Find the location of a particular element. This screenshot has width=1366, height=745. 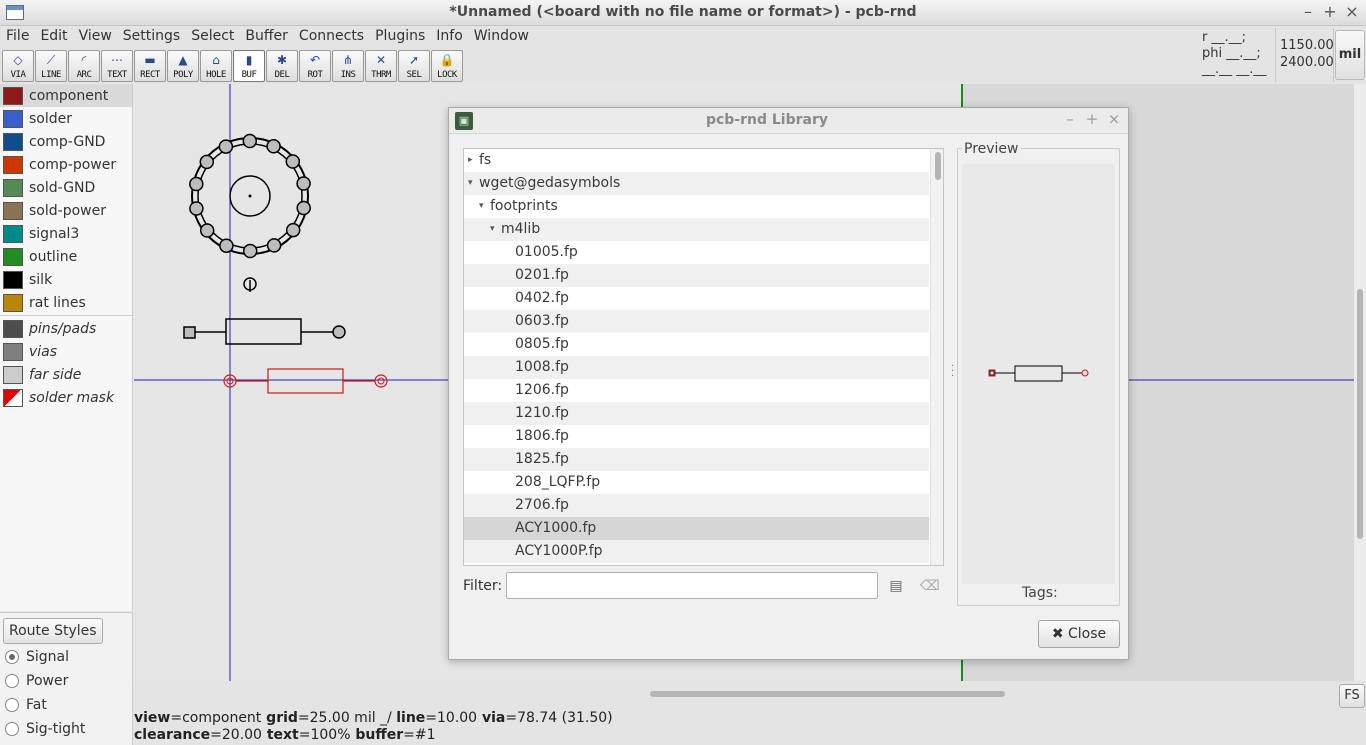

route-style-fat: Fat is located at coordinates (26, 705).